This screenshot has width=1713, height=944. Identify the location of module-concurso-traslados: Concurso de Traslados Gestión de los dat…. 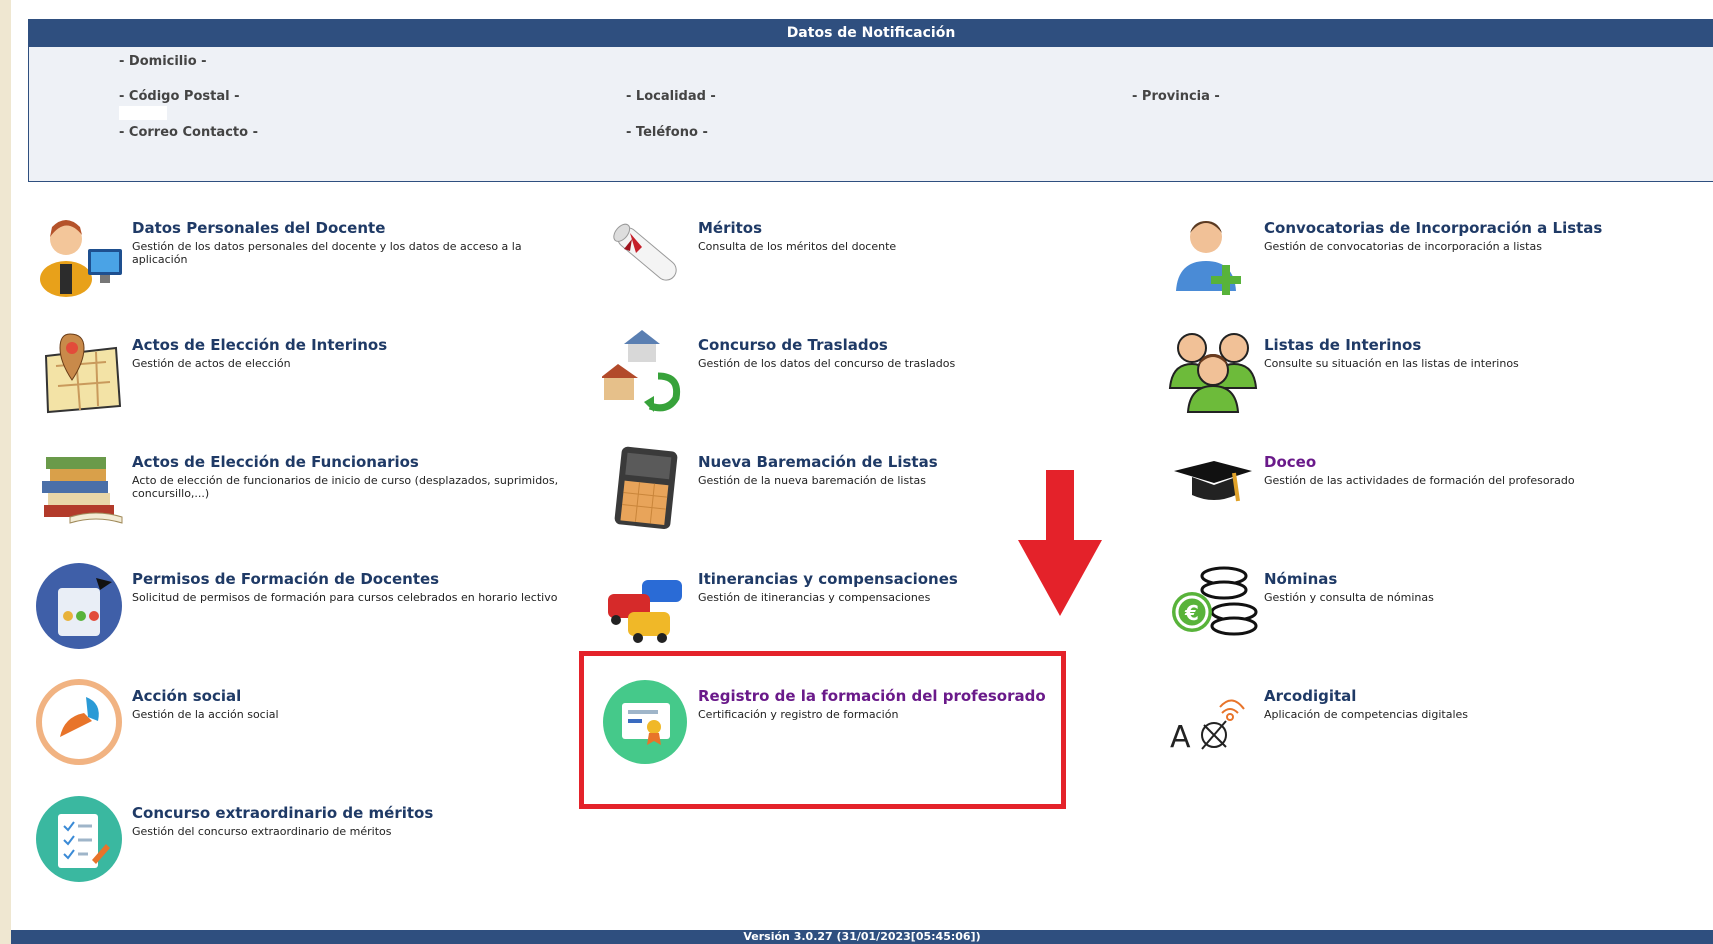
(871, 376).